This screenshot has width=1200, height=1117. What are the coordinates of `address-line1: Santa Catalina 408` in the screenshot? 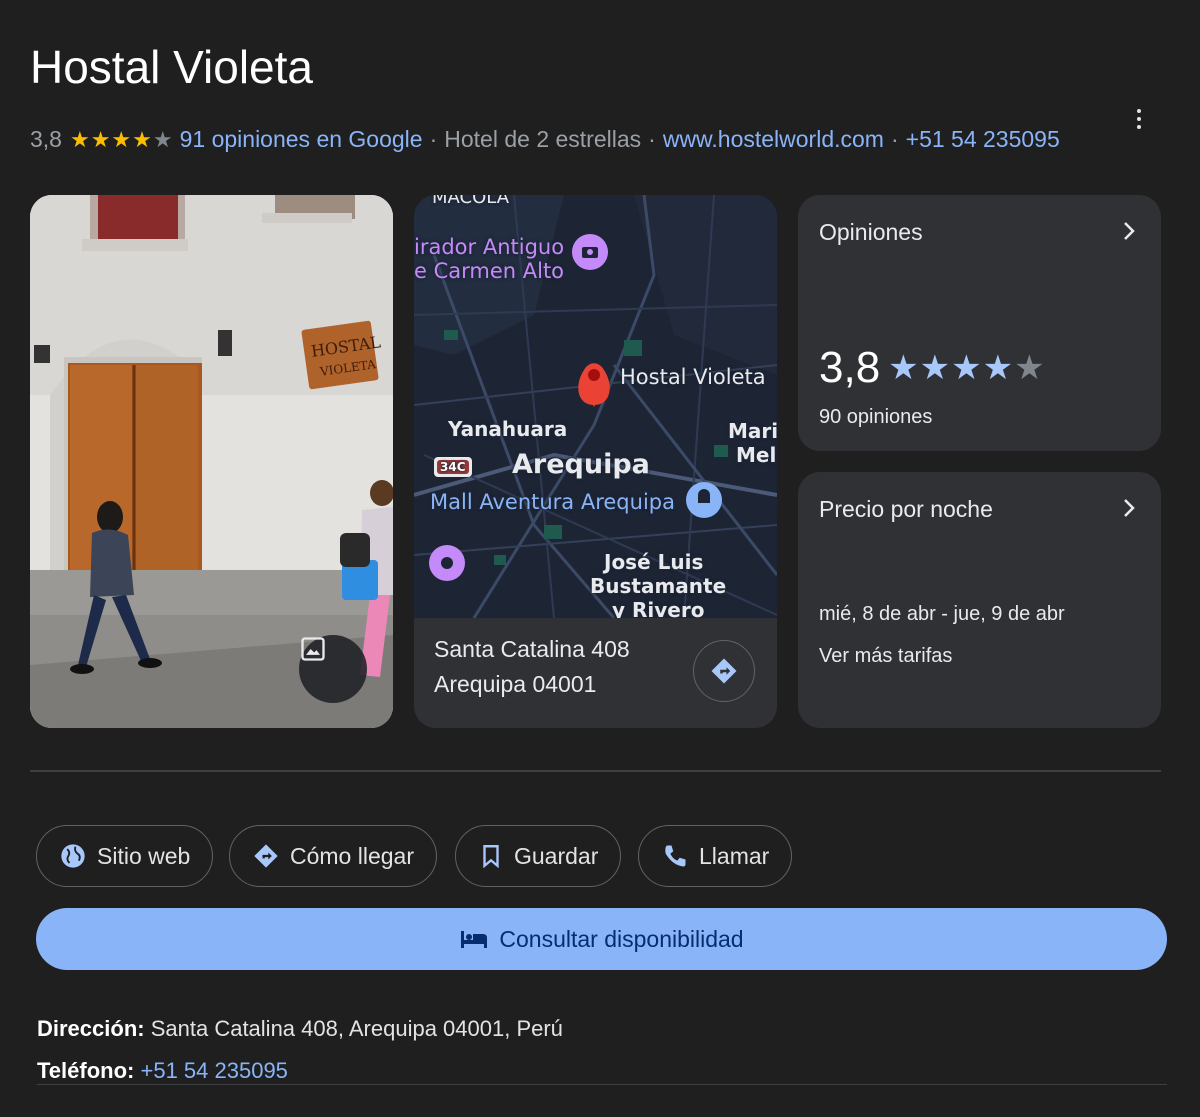 It's located at (532, 649).